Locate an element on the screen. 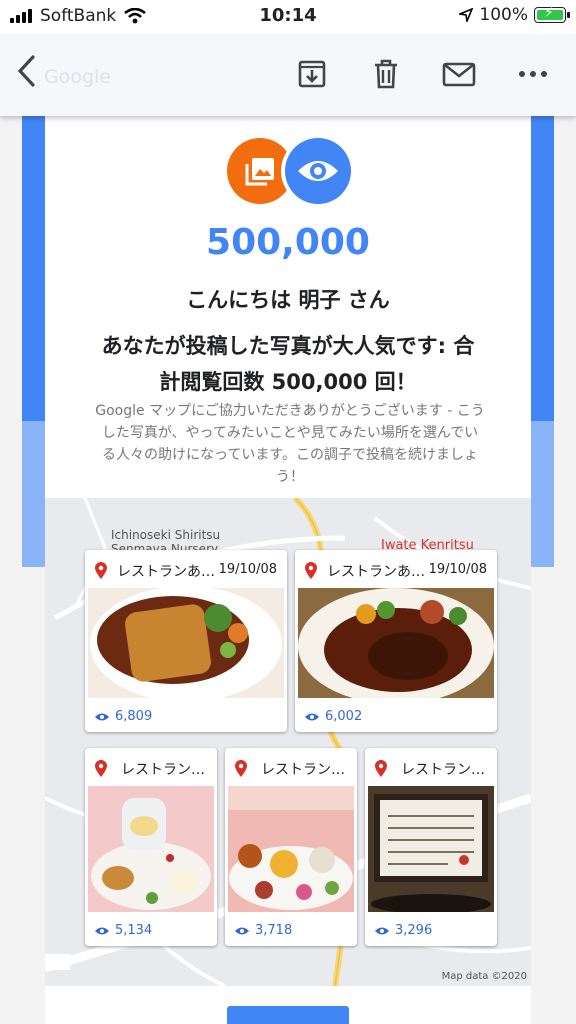 Image resolution: width=576 pixels, height=1024 pixels. photo-library-icon is located at coordinates (259, 172).